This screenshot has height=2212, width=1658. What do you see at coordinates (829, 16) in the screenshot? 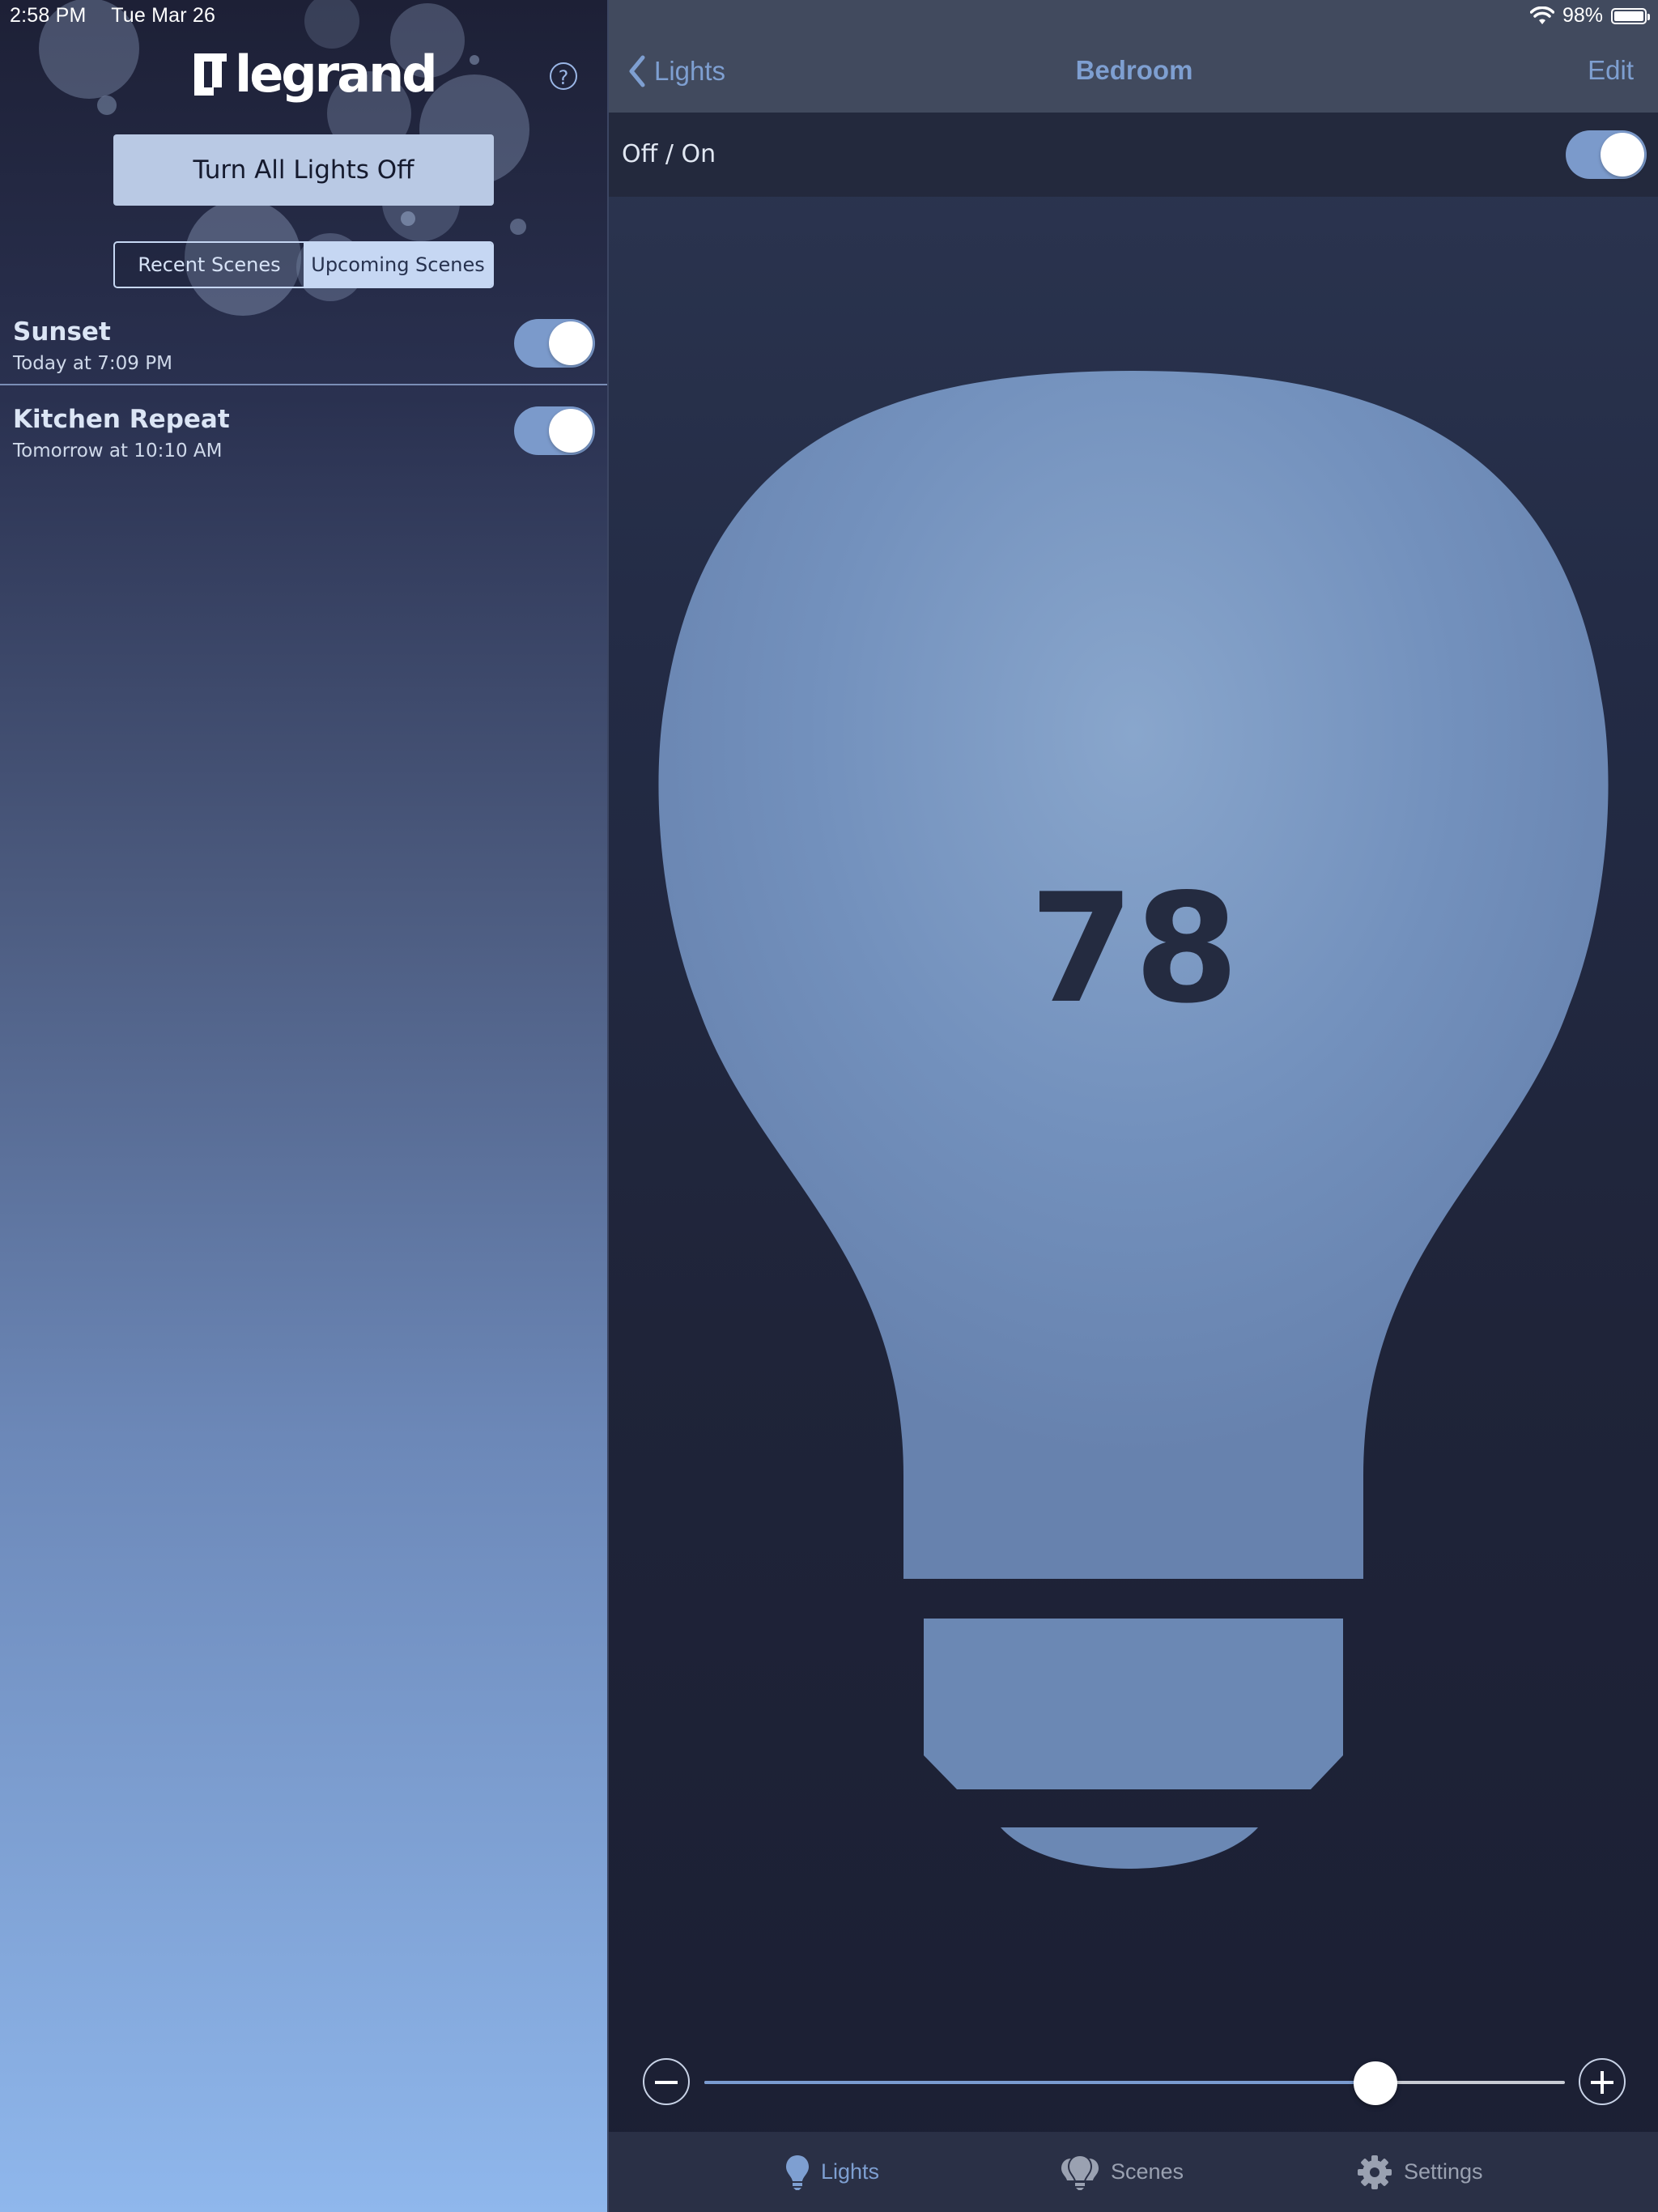
I see `status-bar: 2:58 PM Tue Mar 26 98%` at bounding box center [829, 16].